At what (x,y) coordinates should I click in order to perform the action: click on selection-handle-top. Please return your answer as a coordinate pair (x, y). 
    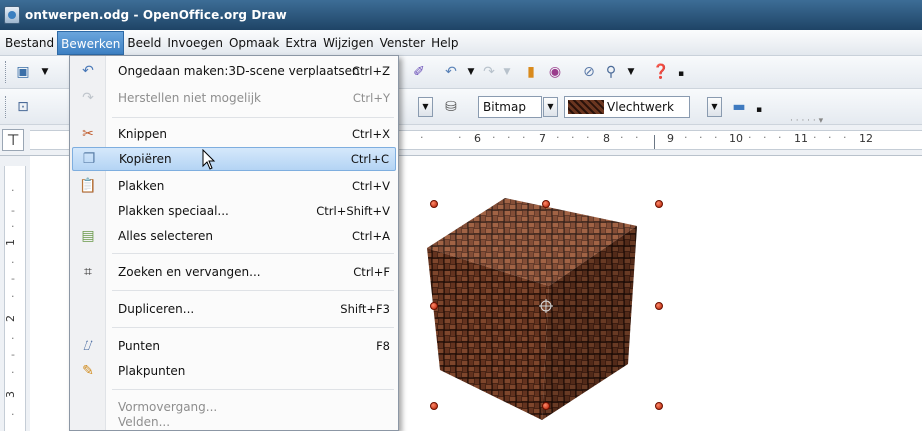
    Looking at the image, I should click on (546, 204).